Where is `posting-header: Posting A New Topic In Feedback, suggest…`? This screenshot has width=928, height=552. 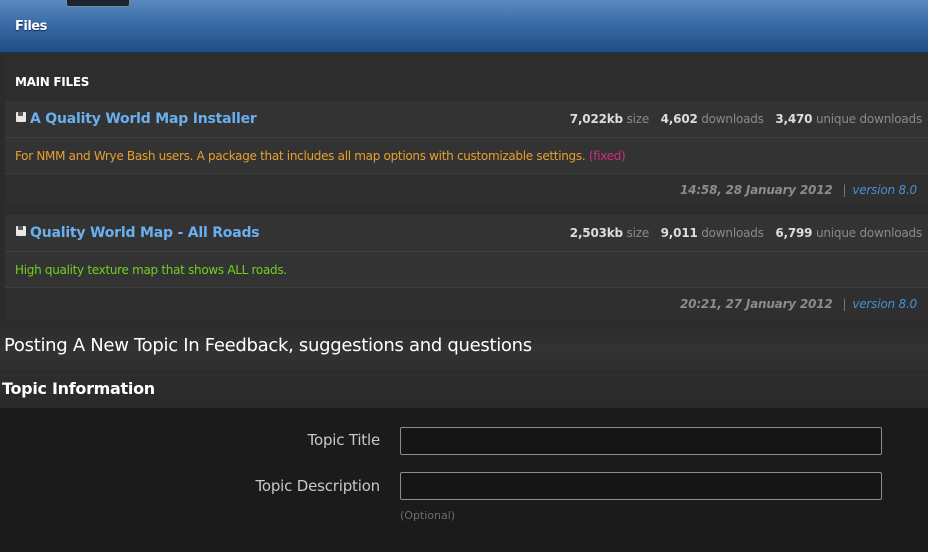
posting-header: Posting A New Topic In Feedback, suggest… is located at coordinates (464, 346).